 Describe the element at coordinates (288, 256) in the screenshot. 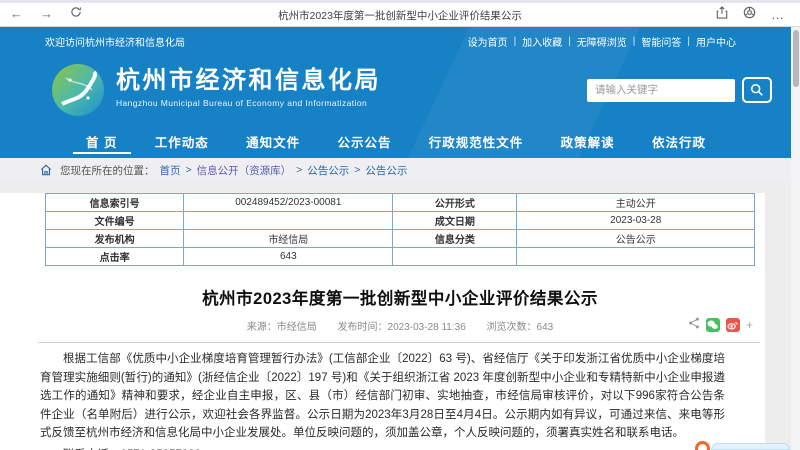

I see `click-rate-value: 643` at that location.